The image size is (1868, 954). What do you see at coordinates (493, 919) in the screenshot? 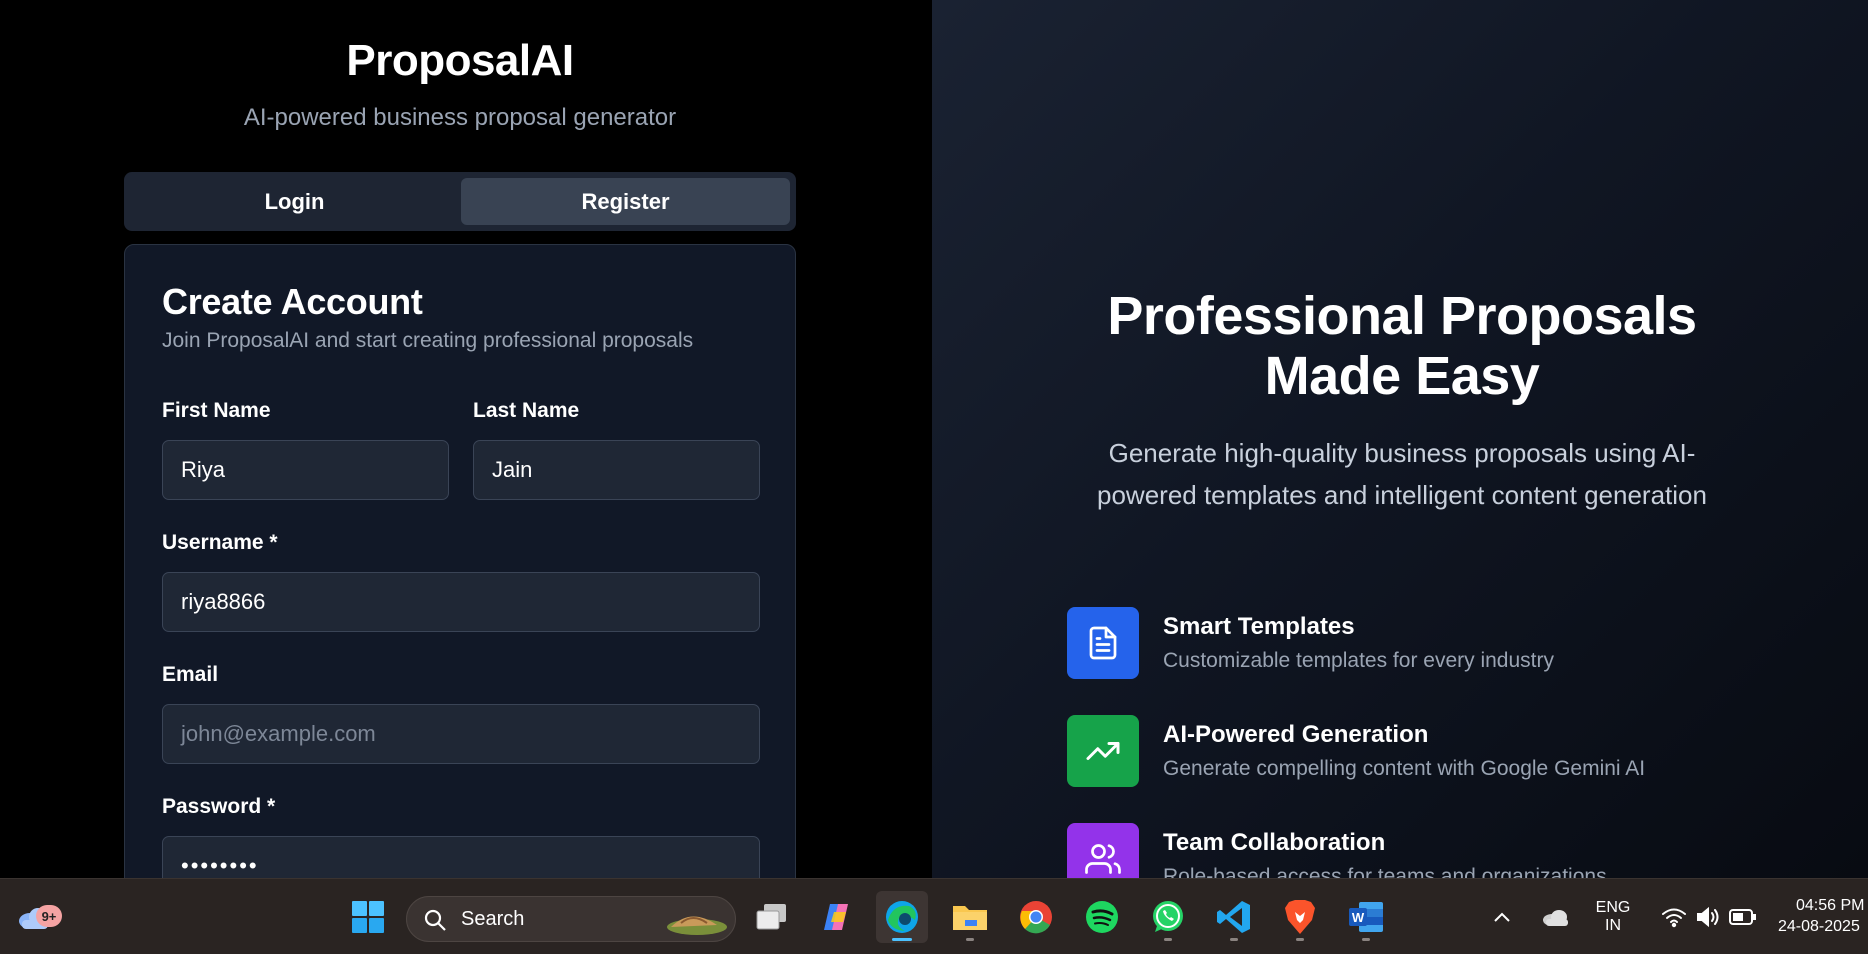
I see `search-label: Search` at bounding box center [493, 919].